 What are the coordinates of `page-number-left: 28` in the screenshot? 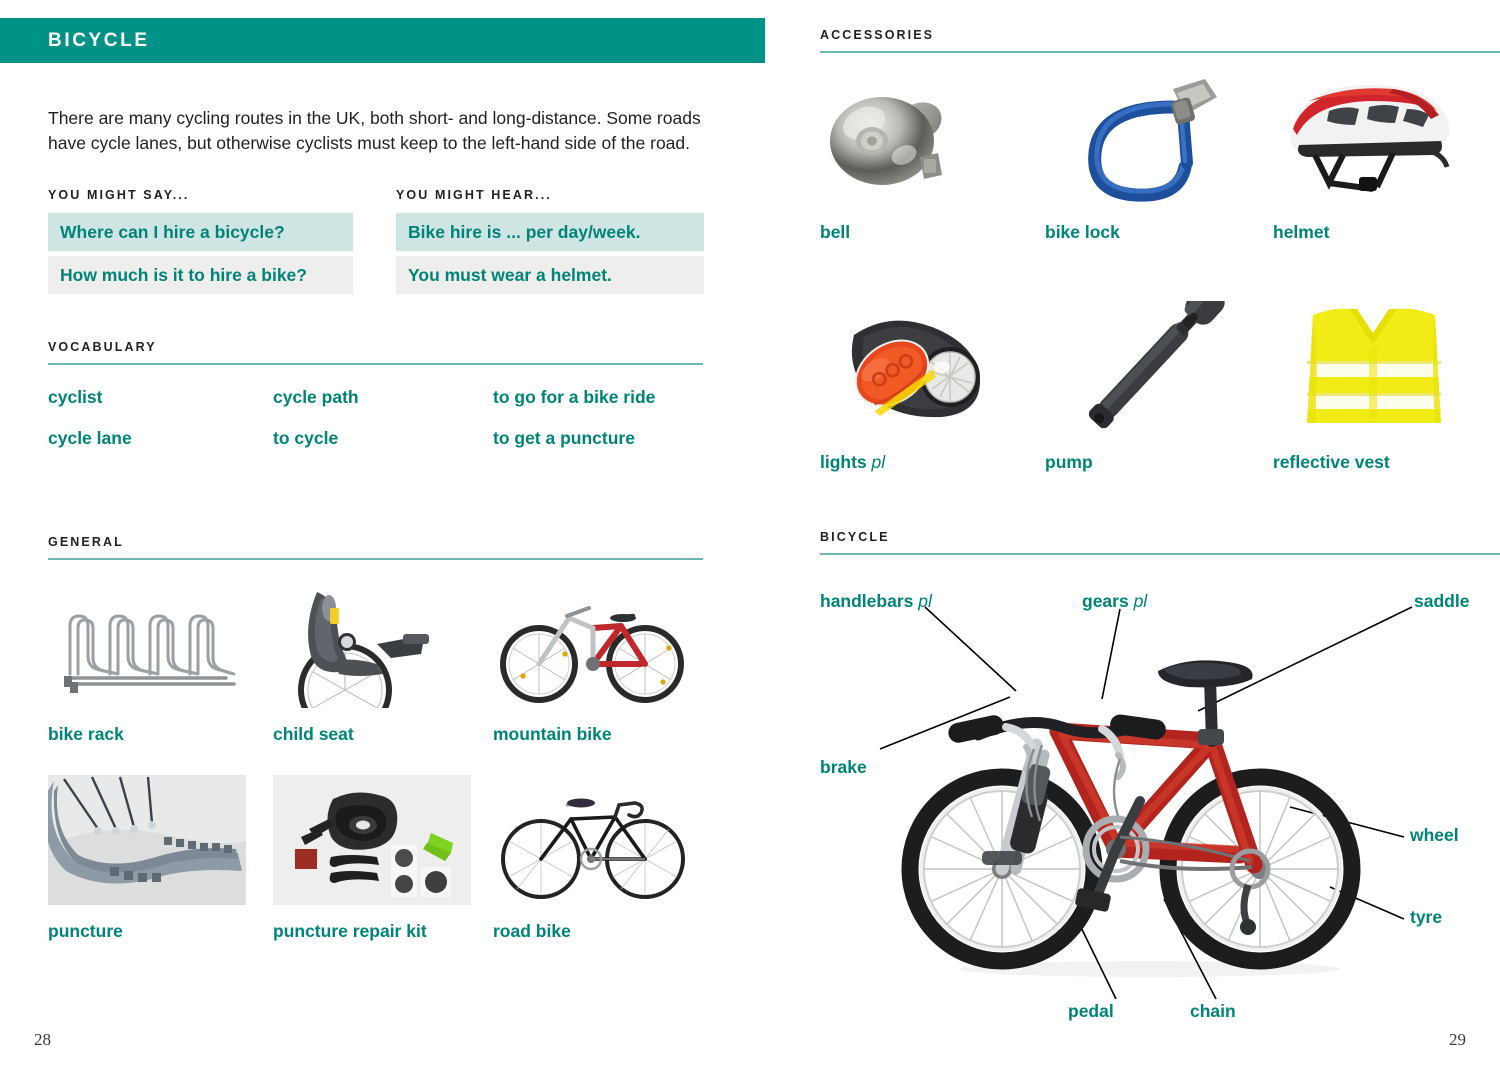 It's located at (42, 1039).